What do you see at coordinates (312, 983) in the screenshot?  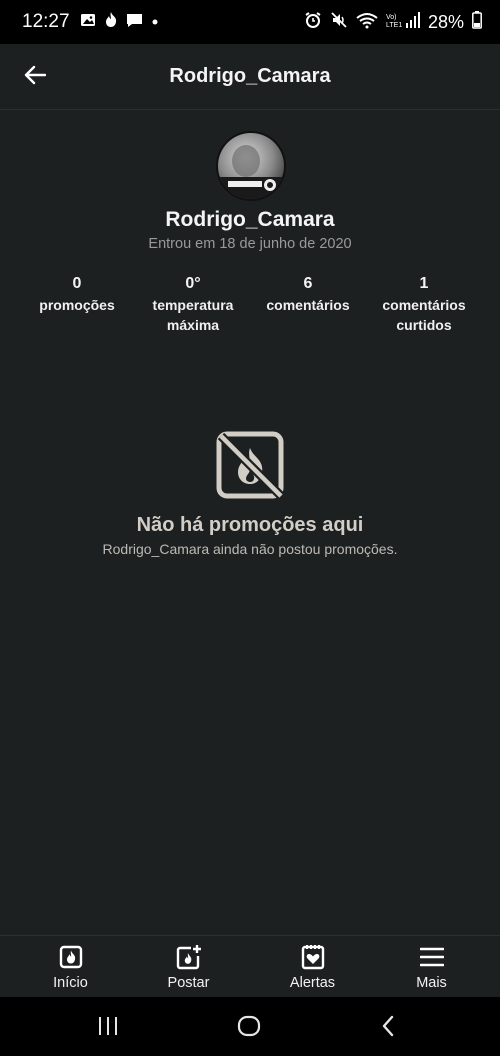 I see `nav-label: Alertas` at bounding box center [312, 983].